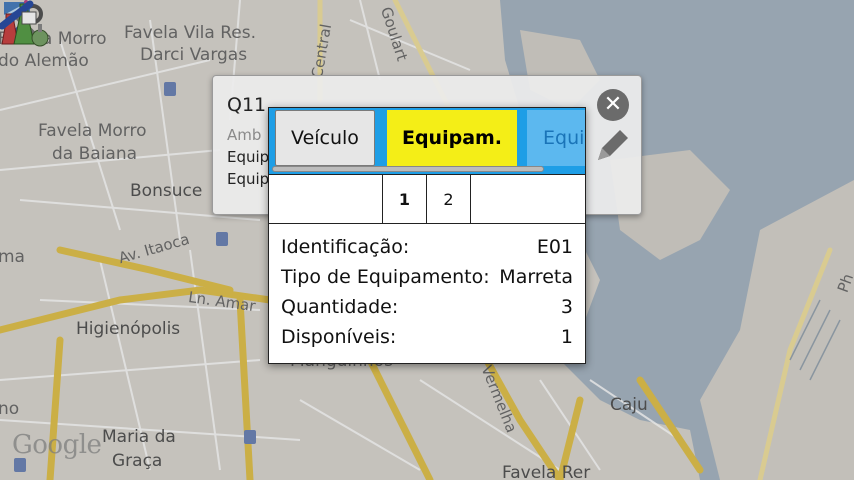  What do you see at coordinates (449, 199) in the screenshot?
I see `page-2-button: 2` at bounding box center [449, 199].